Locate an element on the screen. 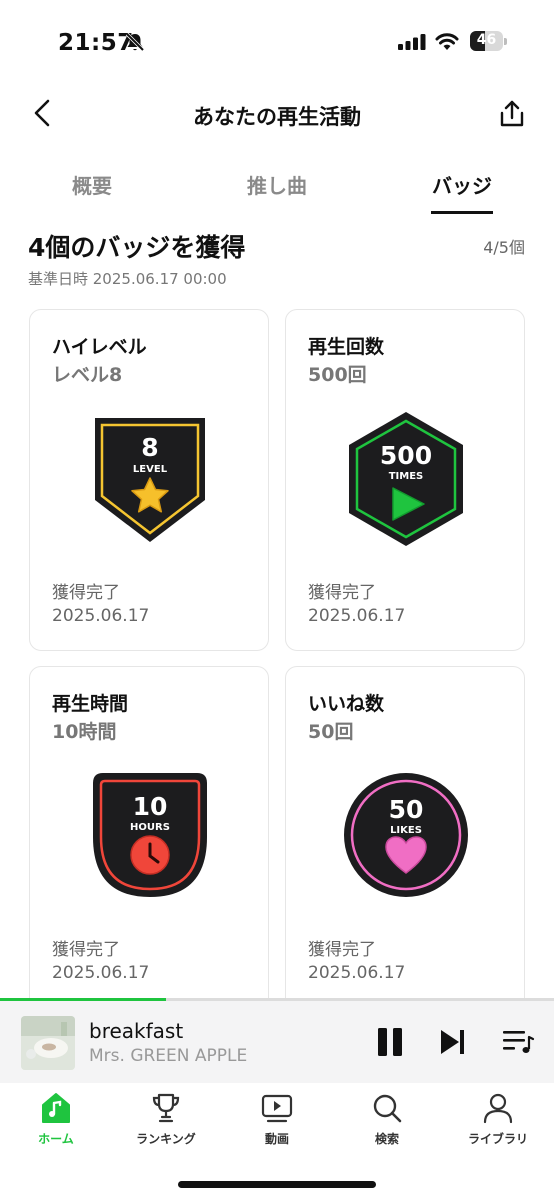 The height and width of the screenshot is (1200, 554). badge-card-play-count: 再生回数 500回 500 TIMES 獲得完了 2025.06.17 is located at coordinates (405, 480).